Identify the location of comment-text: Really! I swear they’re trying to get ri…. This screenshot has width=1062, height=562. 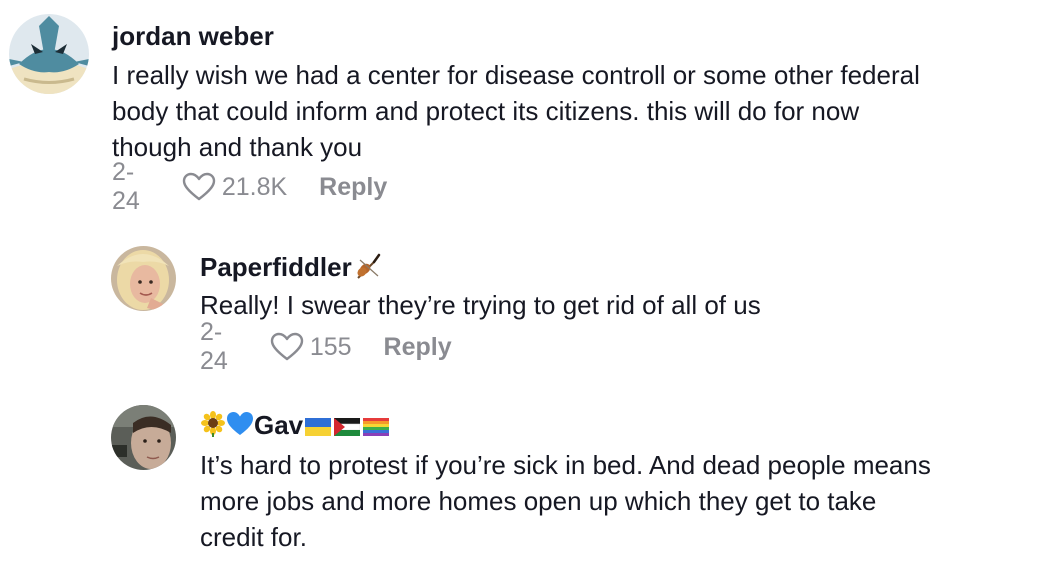
(480, 305).